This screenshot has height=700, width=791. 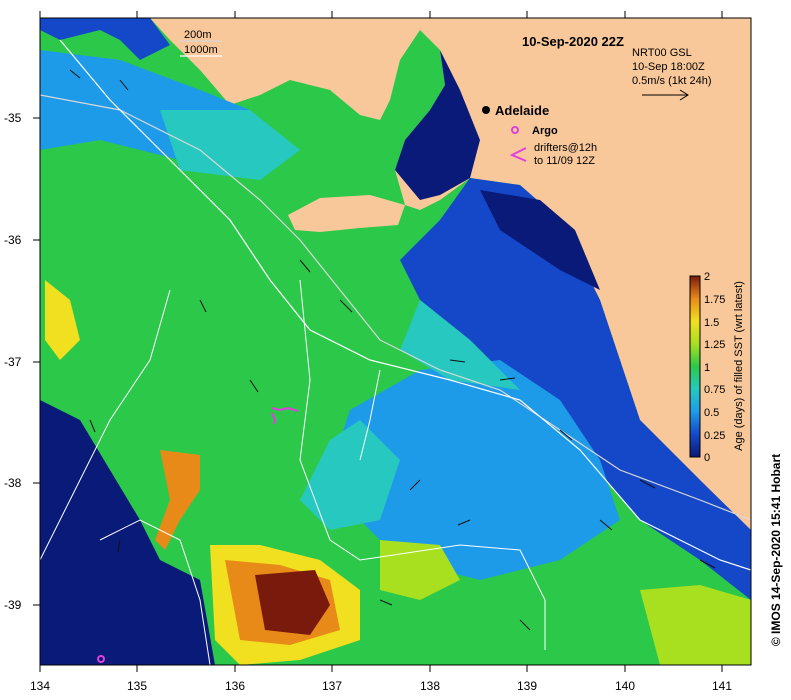 I want to click on x-tick-136: 136, so click(x=235, y=686).